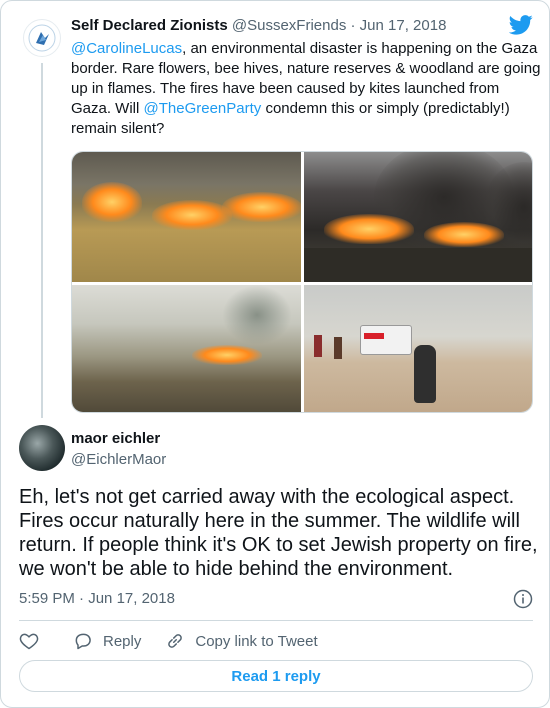 This screenshot has height=708, width=550. I want to click on copy-link-button: Copy link to Tweet, so click(241, 641).